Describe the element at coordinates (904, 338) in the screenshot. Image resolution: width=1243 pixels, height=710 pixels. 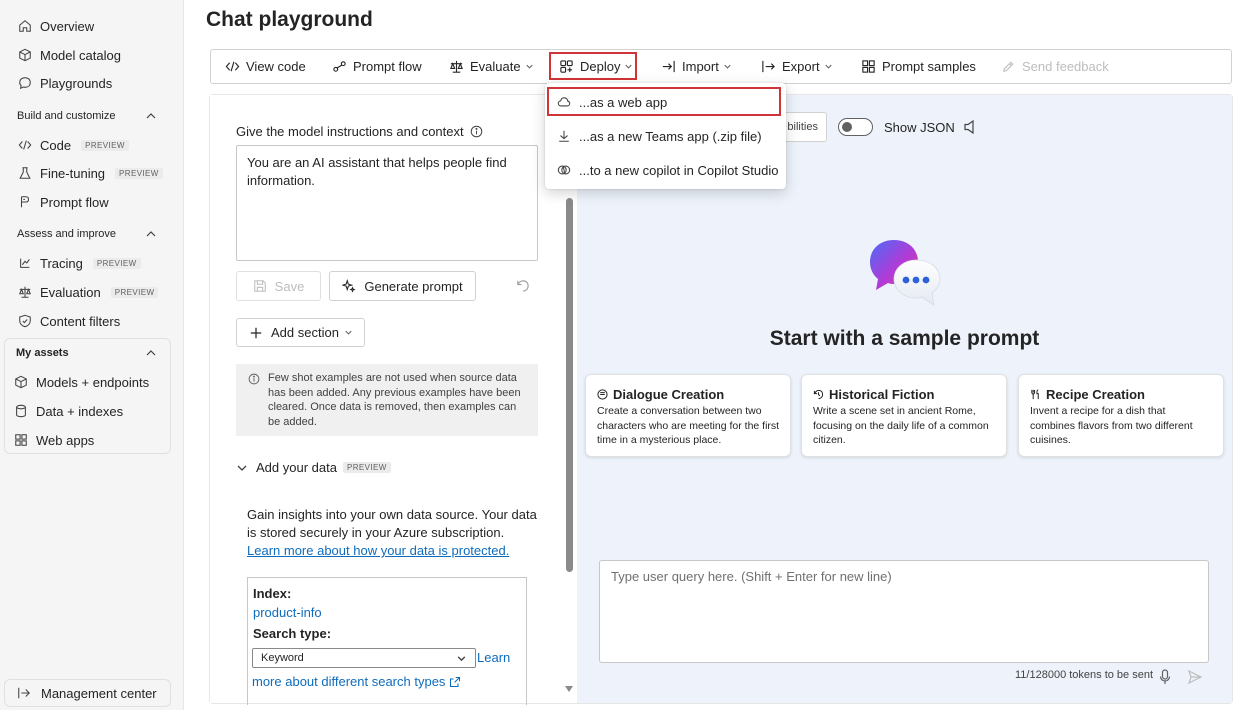
I see `sample-prompt-title: Start with a sample prompt` at that location.